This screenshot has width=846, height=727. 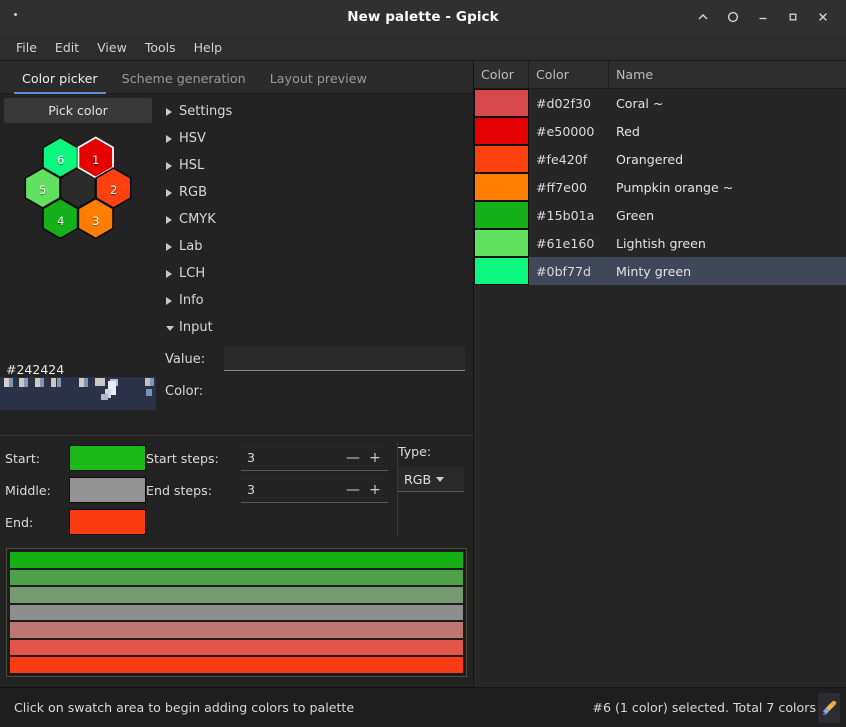 What do you see at coordinates (423, 47) in the screenshot?
I see `menu-bar: File Edit View Tools Help` at bounding box center [423, 47].